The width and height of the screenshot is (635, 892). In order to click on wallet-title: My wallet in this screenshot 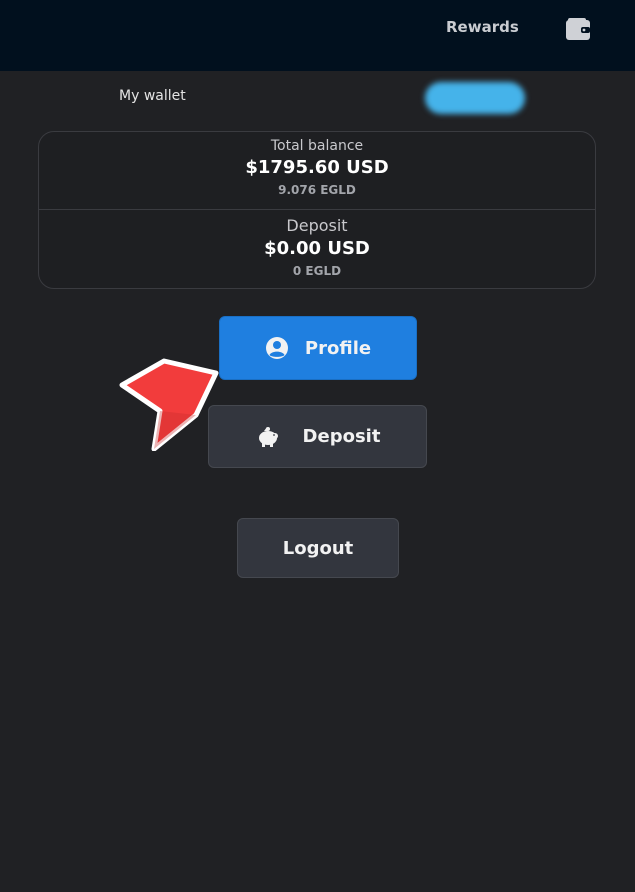, I will do `click(152, 96)`.